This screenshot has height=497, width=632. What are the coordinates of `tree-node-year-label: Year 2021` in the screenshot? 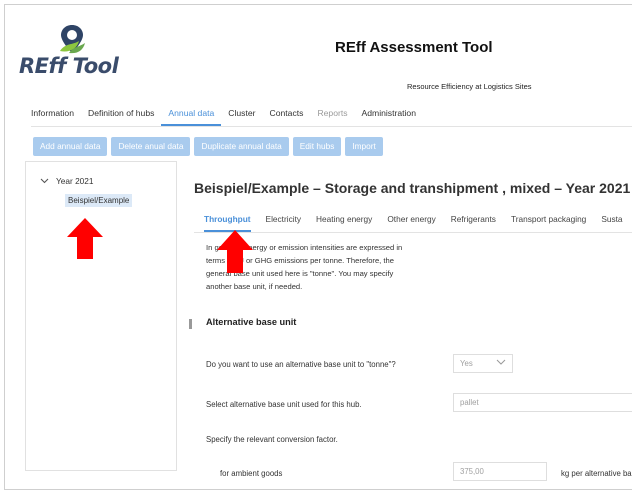 It's located at (75, 181).